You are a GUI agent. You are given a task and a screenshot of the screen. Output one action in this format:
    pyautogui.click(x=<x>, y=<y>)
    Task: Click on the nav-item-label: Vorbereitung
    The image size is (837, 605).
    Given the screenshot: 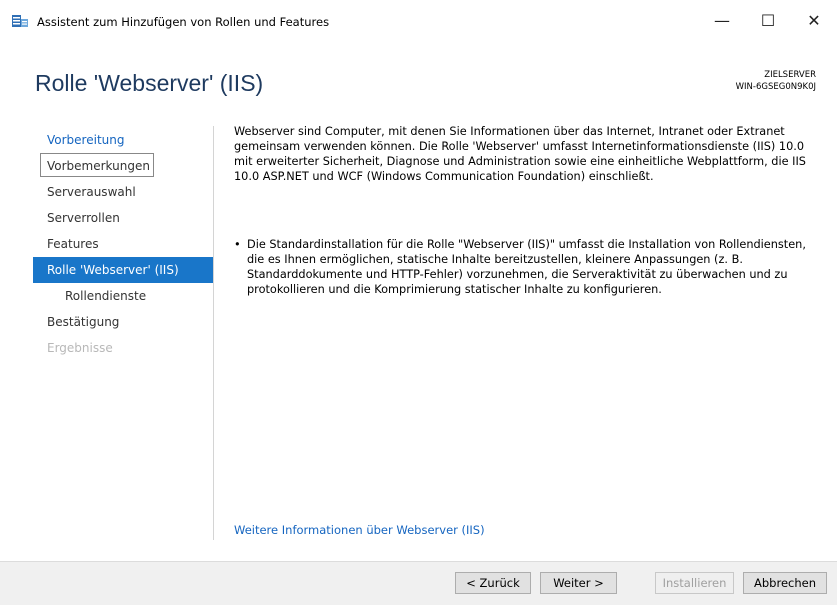 What is the action you would take?
    pyautogui.click(x=86, y=140)
    